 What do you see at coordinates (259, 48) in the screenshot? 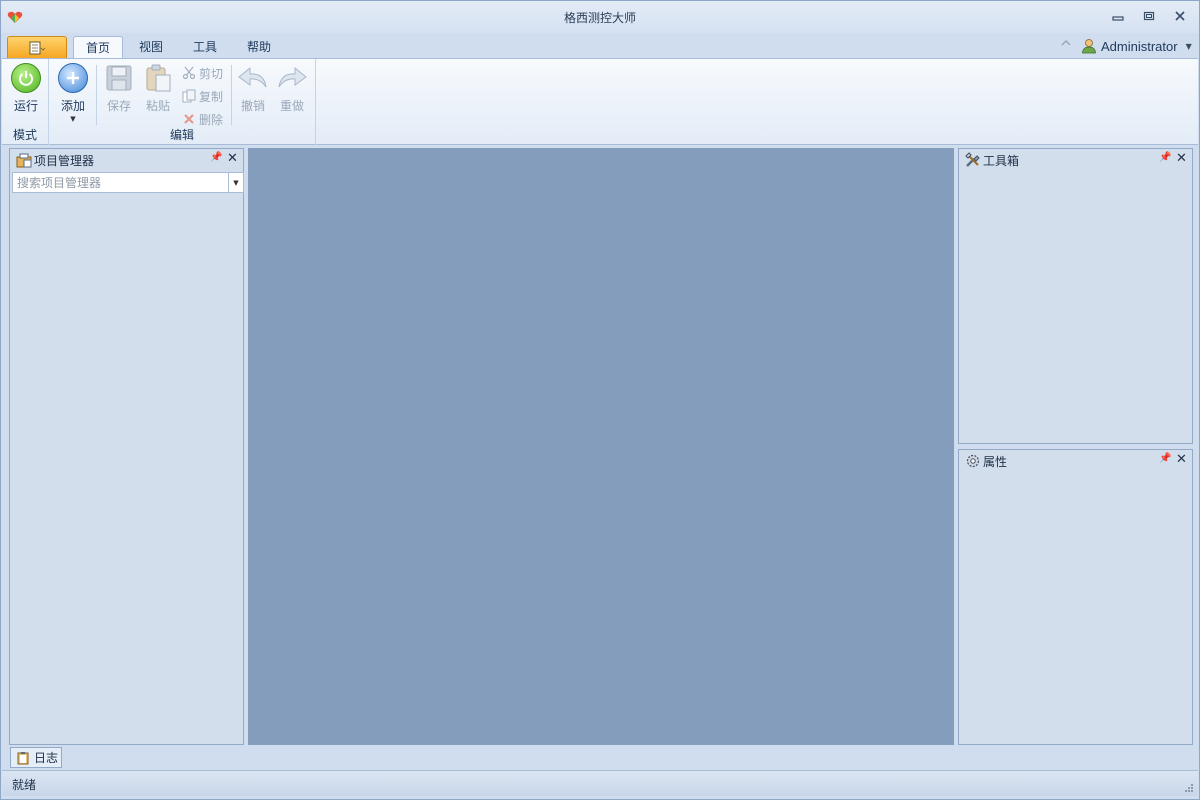
I see `tab-help: 帮助` at bounding box center [259, 48].